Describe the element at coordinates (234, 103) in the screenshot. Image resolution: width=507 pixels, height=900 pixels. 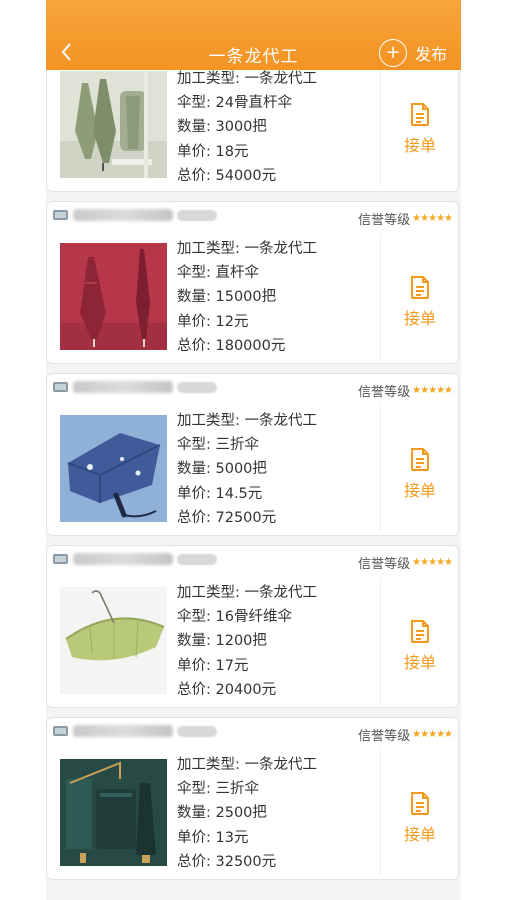
I see `umbrella-style-row: 伞型: 24骨直杆伞` at that location.